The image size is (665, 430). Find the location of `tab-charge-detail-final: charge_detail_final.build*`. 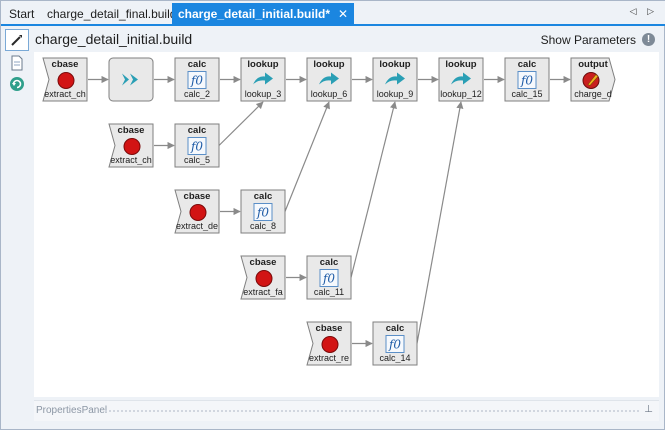

tab-charge-detail-final: charge_detail_final.build* is located at coordinates (114, 14).